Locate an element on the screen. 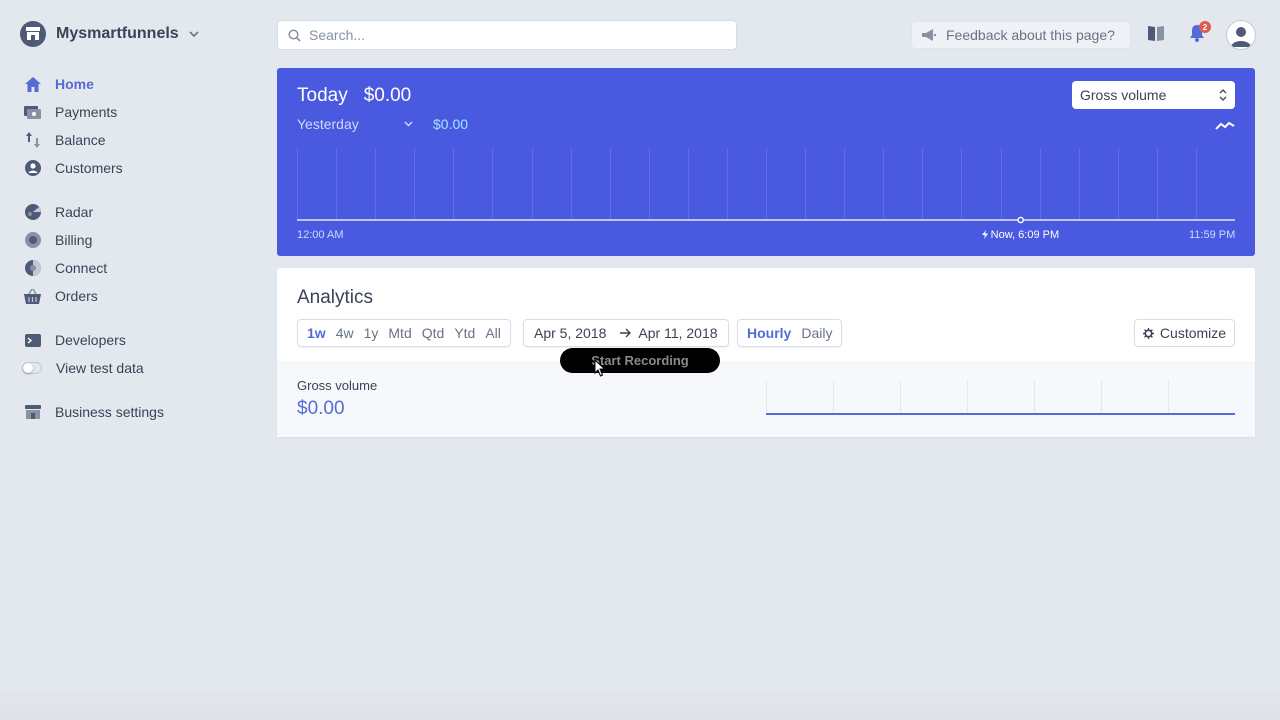  sidebar-item-payments: Payments is located at coordinates (139, 112).